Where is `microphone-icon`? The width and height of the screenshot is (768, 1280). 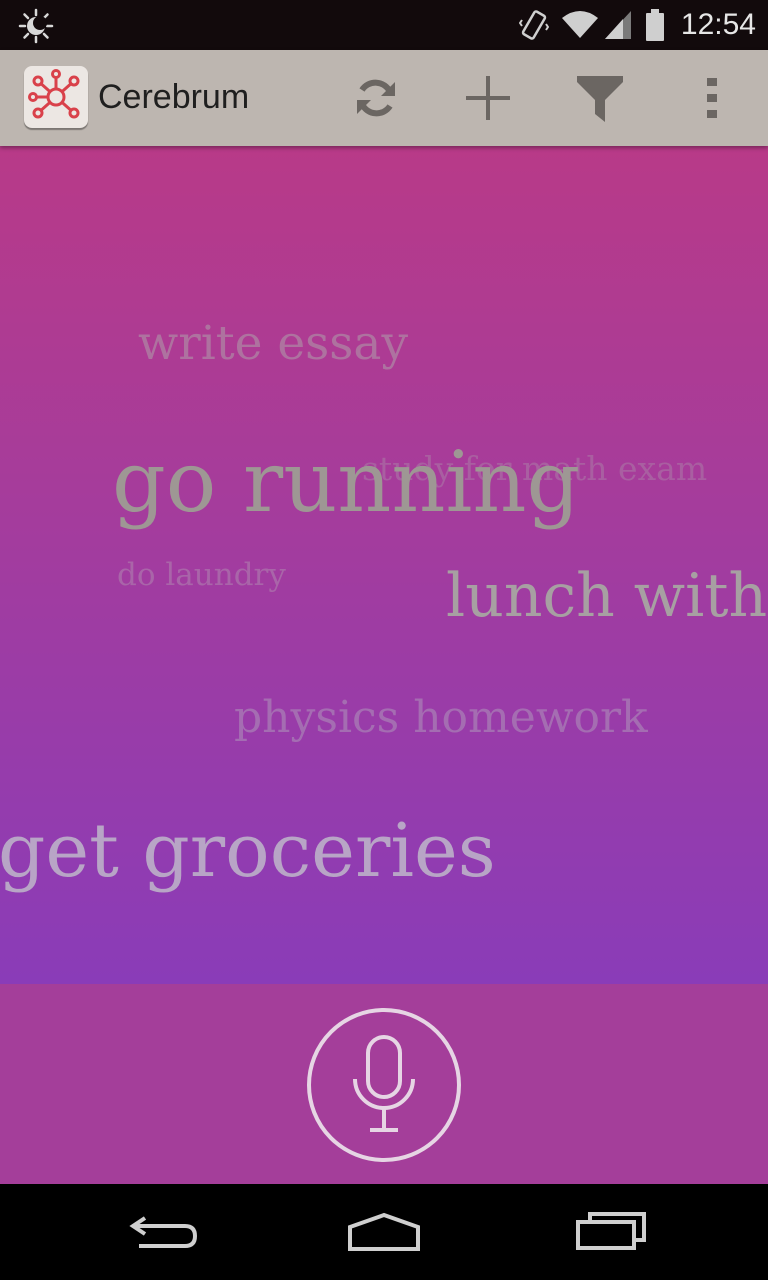 microphone-icon is located at coordinates (384, 1083).